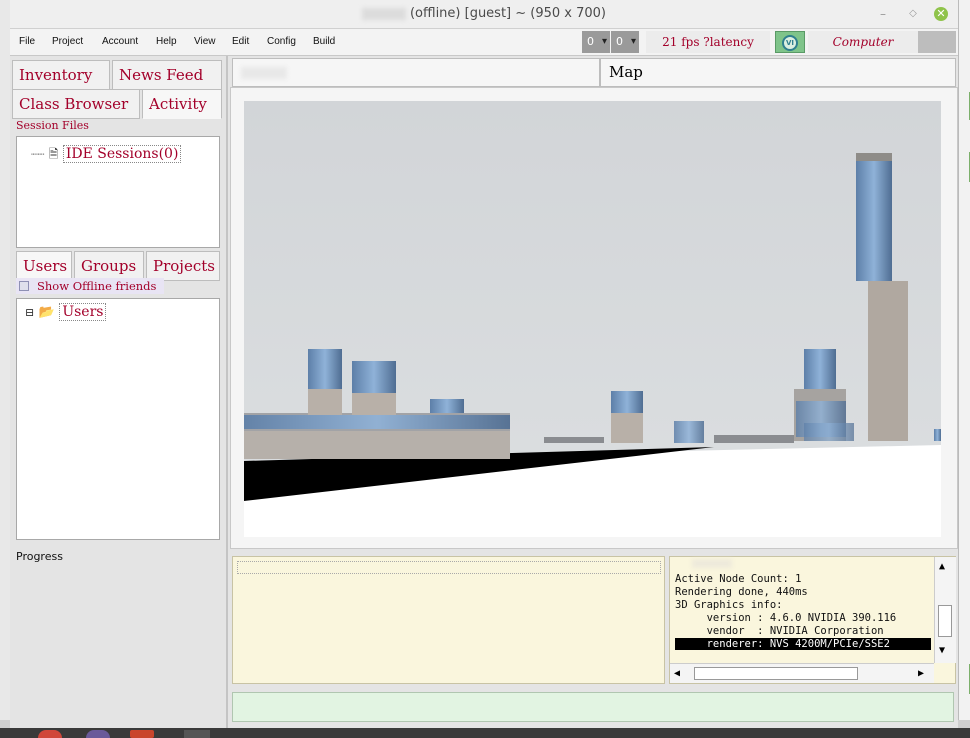 This screenshot has height=738, width=970. I want to click on chat-log-line, so click(449, 567).